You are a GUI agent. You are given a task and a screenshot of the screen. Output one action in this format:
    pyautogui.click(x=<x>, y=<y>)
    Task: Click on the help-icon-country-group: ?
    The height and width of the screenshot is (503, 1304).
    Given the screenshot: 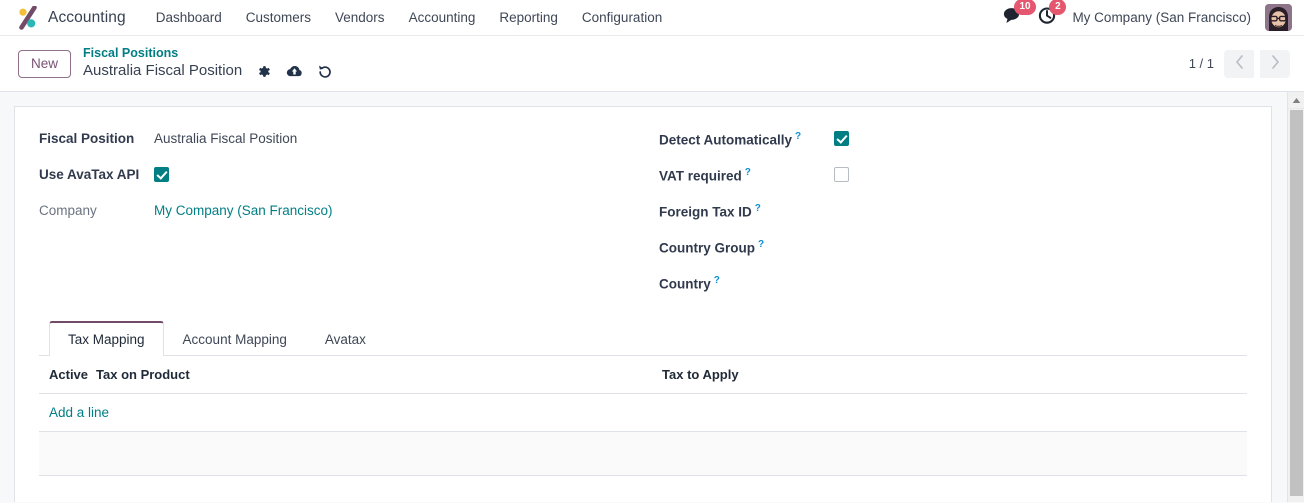 What is the action you would take?
    pyautogui.click(x=761, y=244)
    